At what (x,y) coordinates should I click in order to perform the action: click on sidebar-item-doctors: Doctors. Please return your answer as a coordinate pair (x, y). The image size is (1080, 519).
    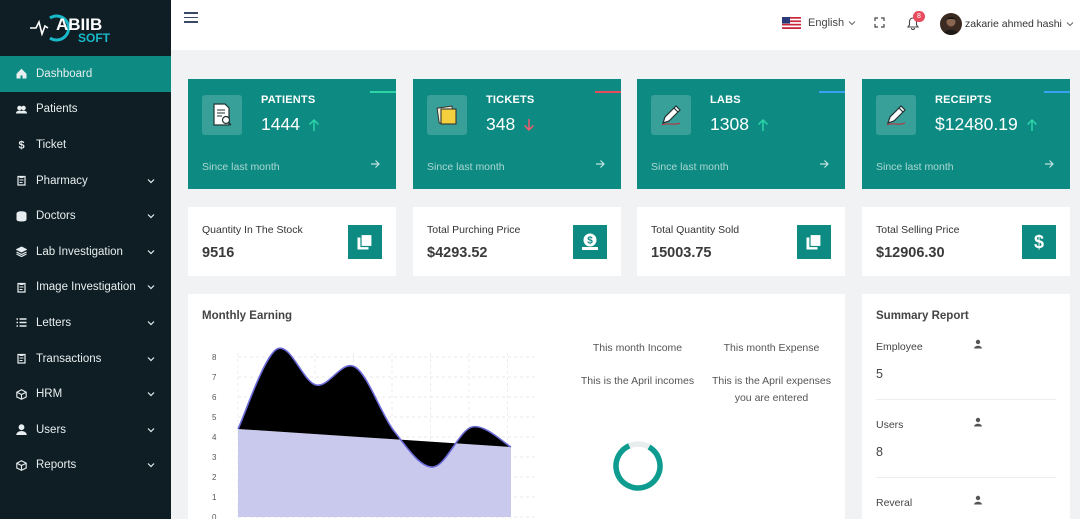
    Looking at the image, I should click on (85, 216).